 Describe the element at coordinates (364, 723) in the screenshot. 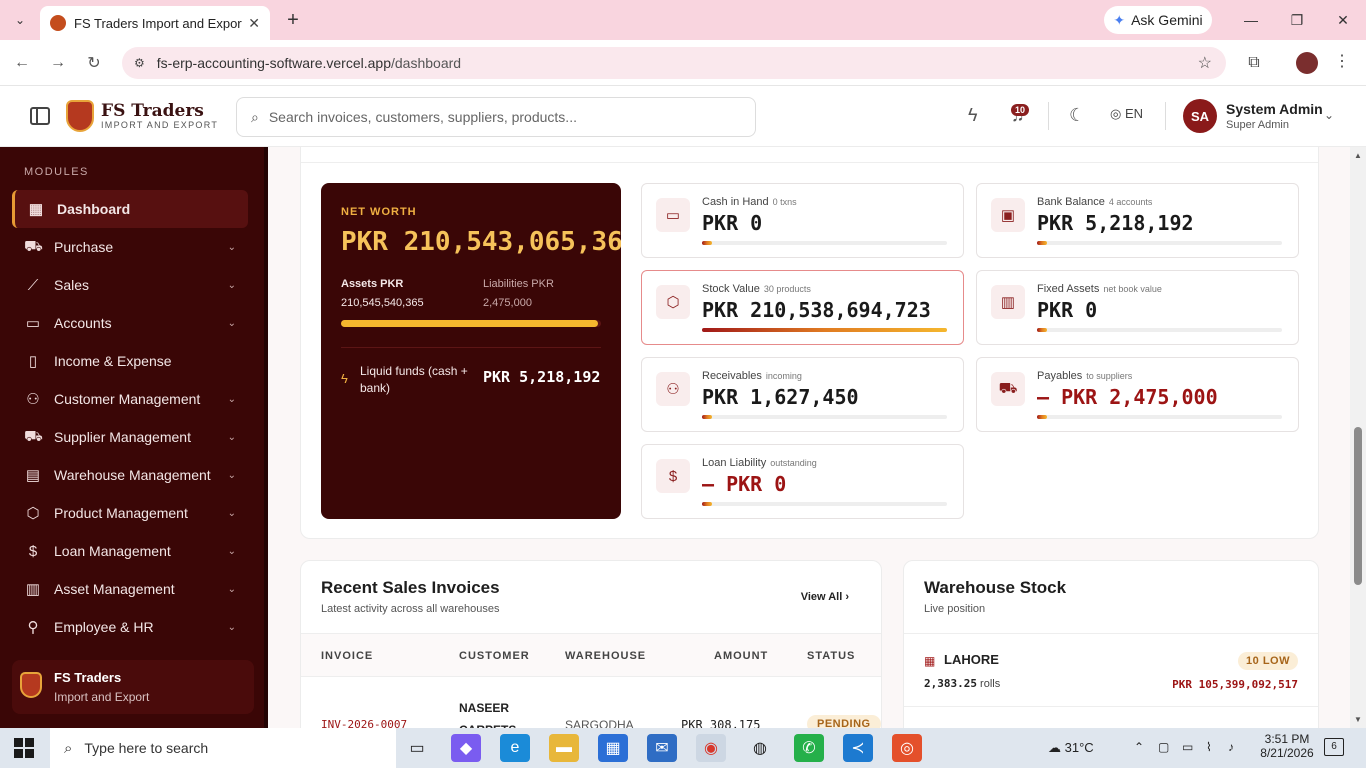

I see `invoice-number: INV-2026-0007` at that location.